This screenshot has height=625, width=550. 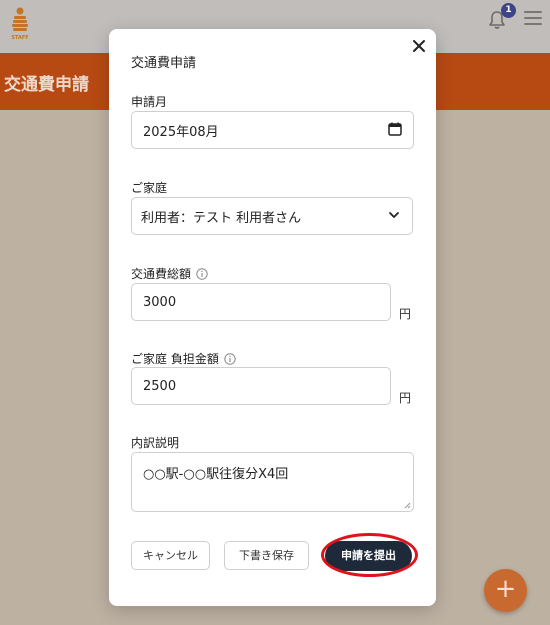 What do you see at coordinates (419, 46) in the screenshot?
I see `close-icon` at bounding box center [419, 46].